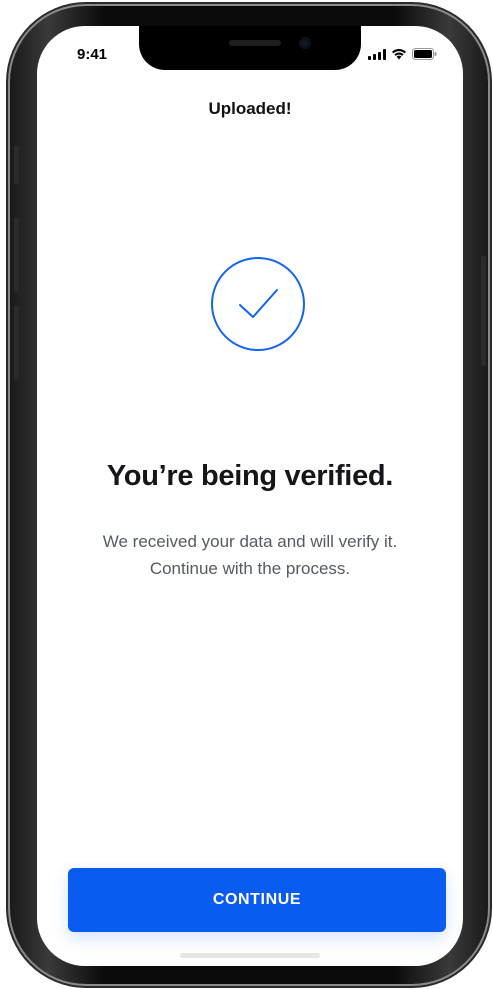 The width and height of the screenshot is (493, 989). What do you see at coordinates (16, 255) in the screenshot?
I see `volume-up-button` at bounding box center [16, 255].